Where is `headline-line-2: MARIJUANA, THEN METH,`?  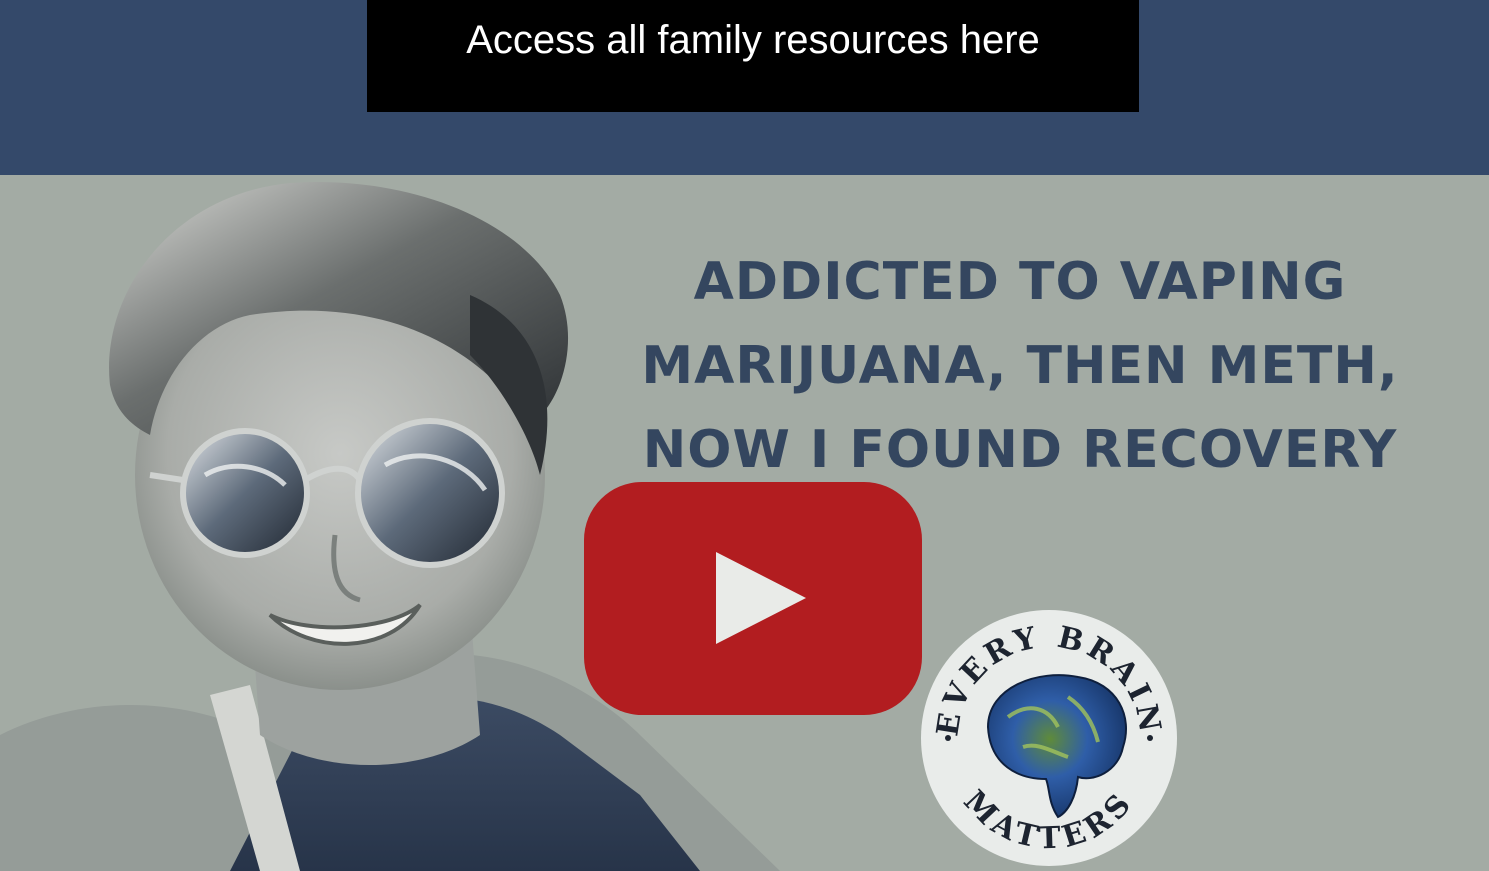 headline-line-2: MARIJUANA, THEN METH, is located at coordinates (1020, 366).